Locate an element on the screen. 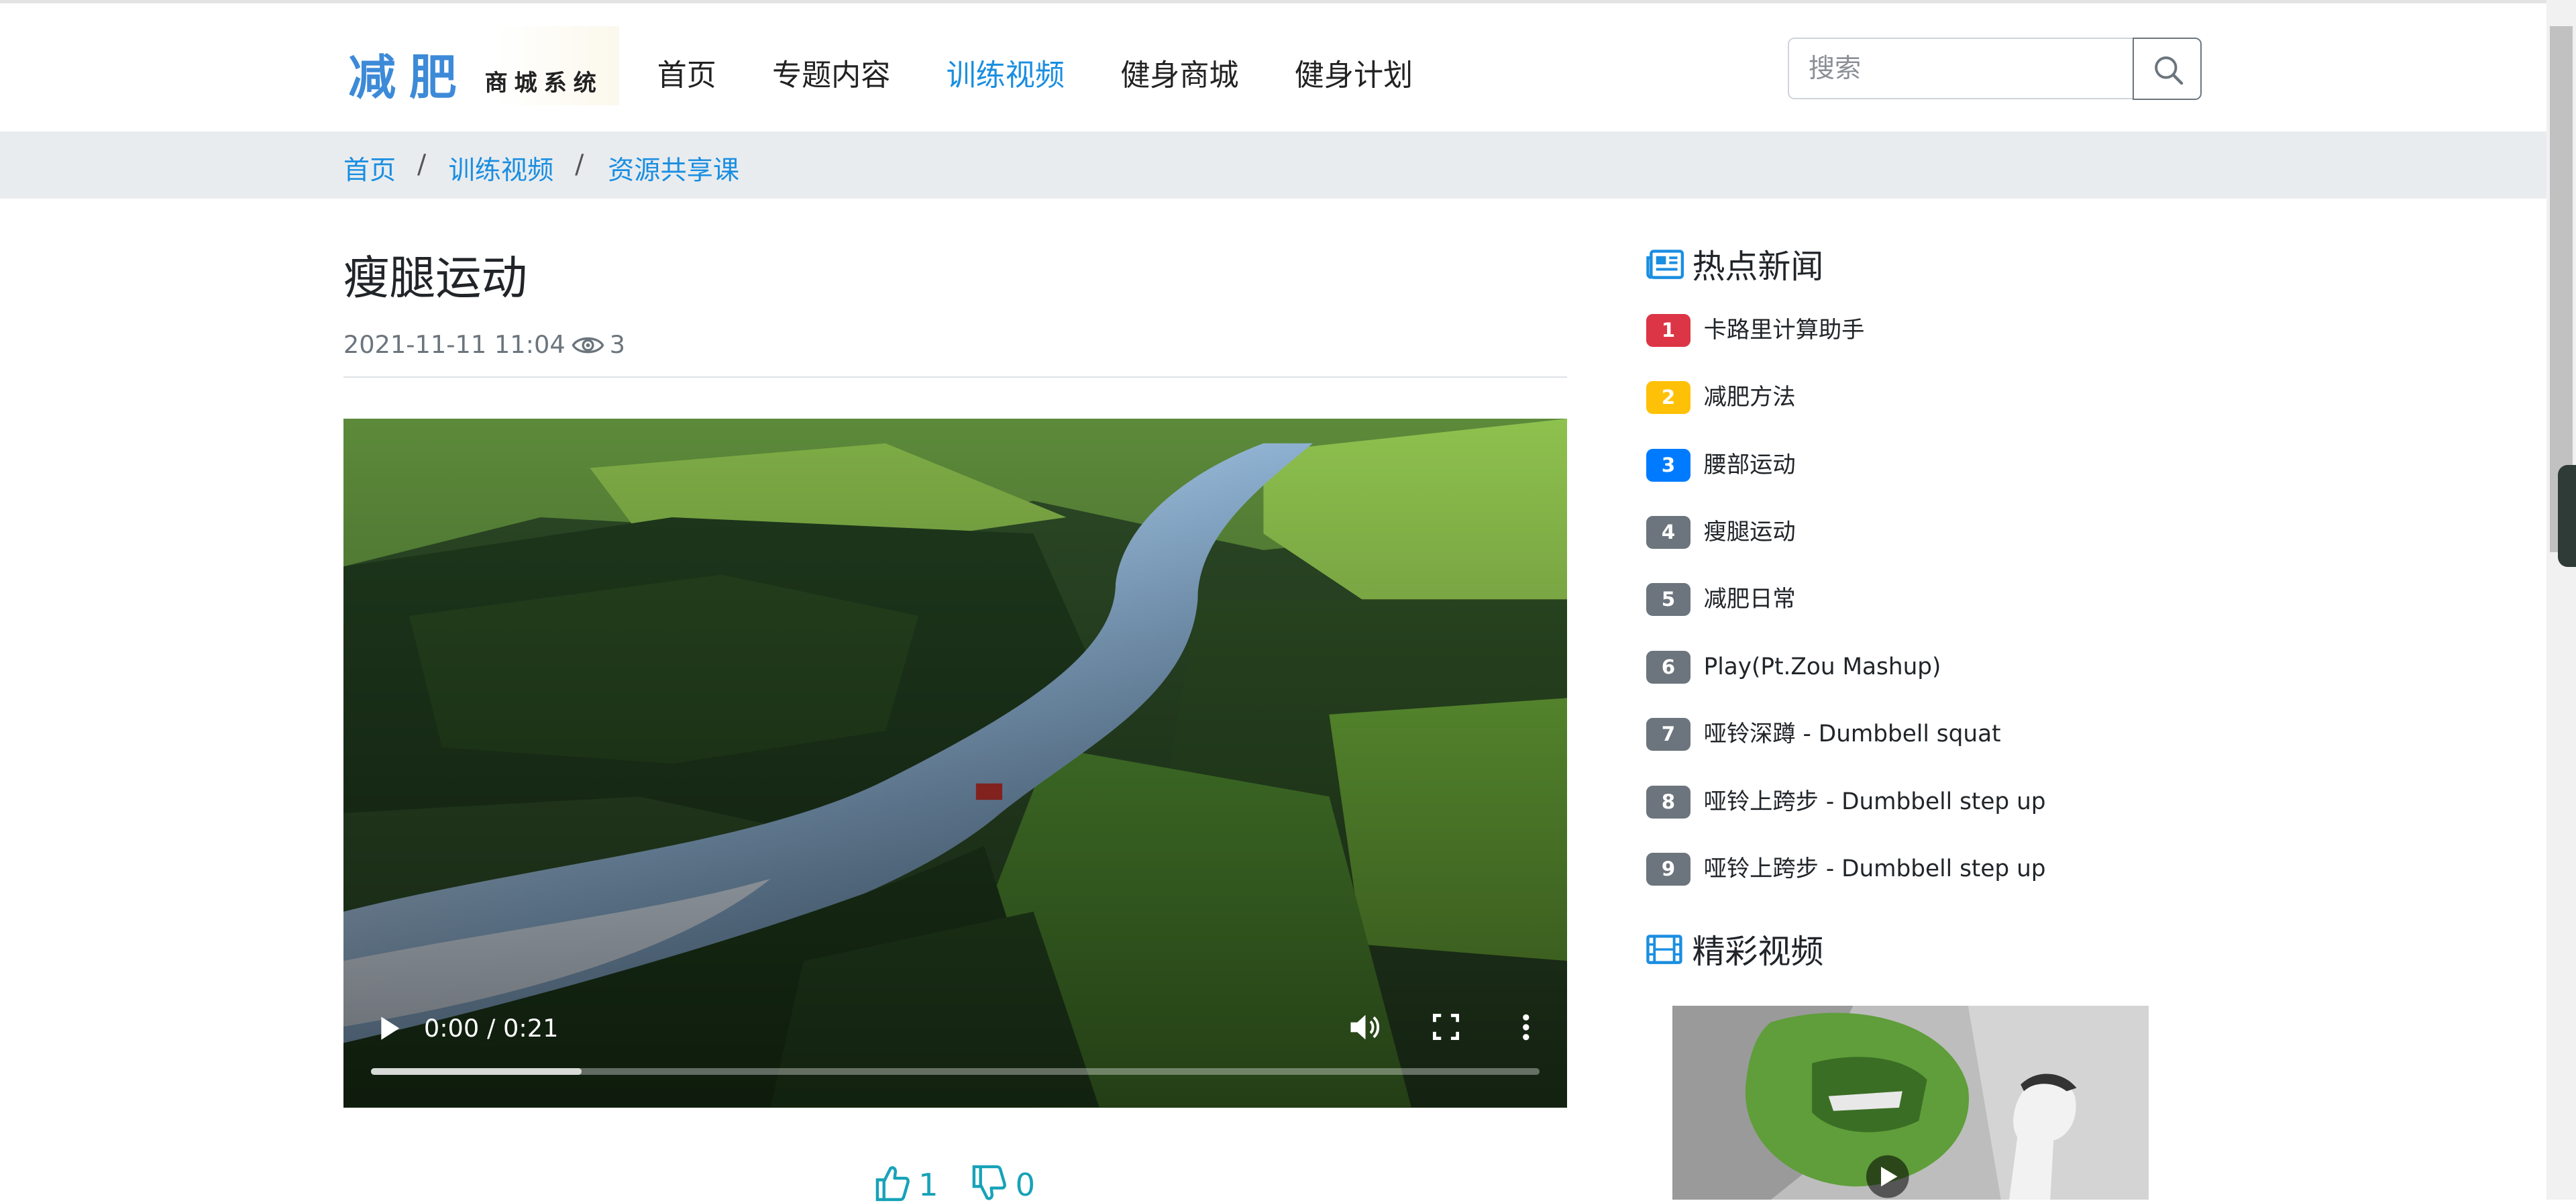  hot-news-link: Play(Pt.Zou Mashup) is located at coordinates (1822, 667).